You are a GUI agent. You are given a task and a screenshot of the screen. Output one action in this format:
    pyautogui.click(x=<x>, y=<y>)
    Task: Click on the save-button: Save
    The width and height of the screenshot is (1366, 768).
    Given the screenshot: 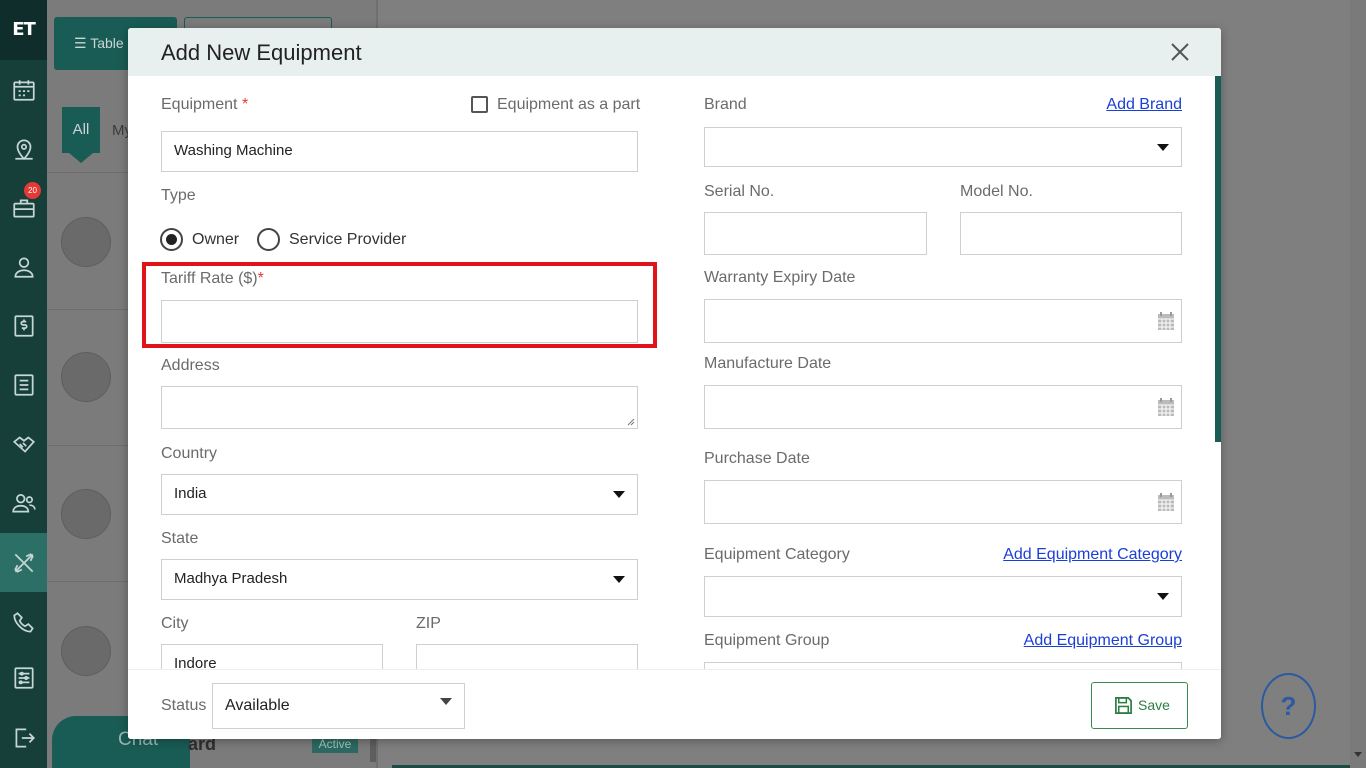 What is the action you would take?
    pyautogui.click(x=1139, y=705)
    